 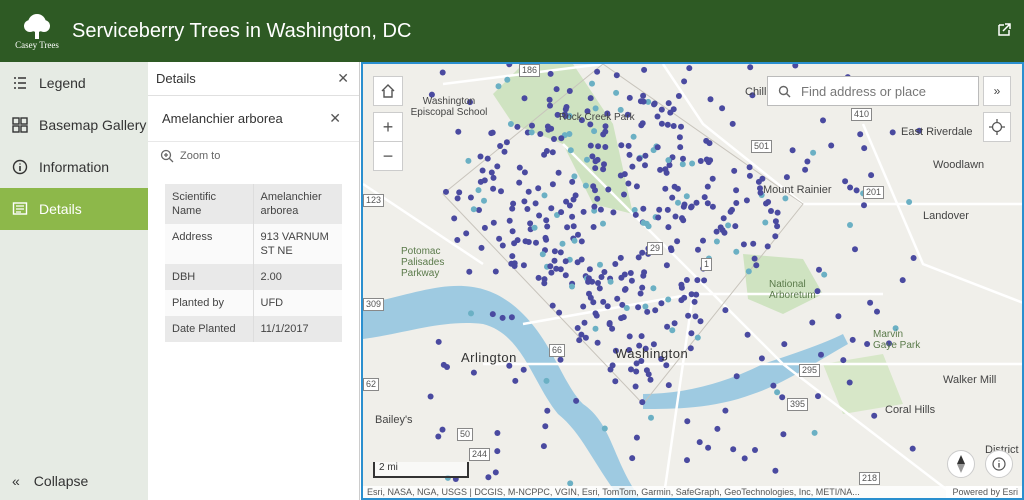 I want to click on expand-button: », so click(x=997, y=91).